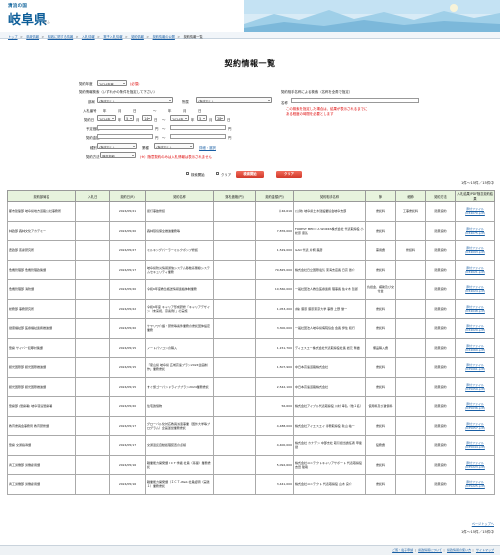  Describe the element at coordinates (41, 230) in the screenshot. I see `cell-department: 林政部 森林文化アカデミー` at that location.